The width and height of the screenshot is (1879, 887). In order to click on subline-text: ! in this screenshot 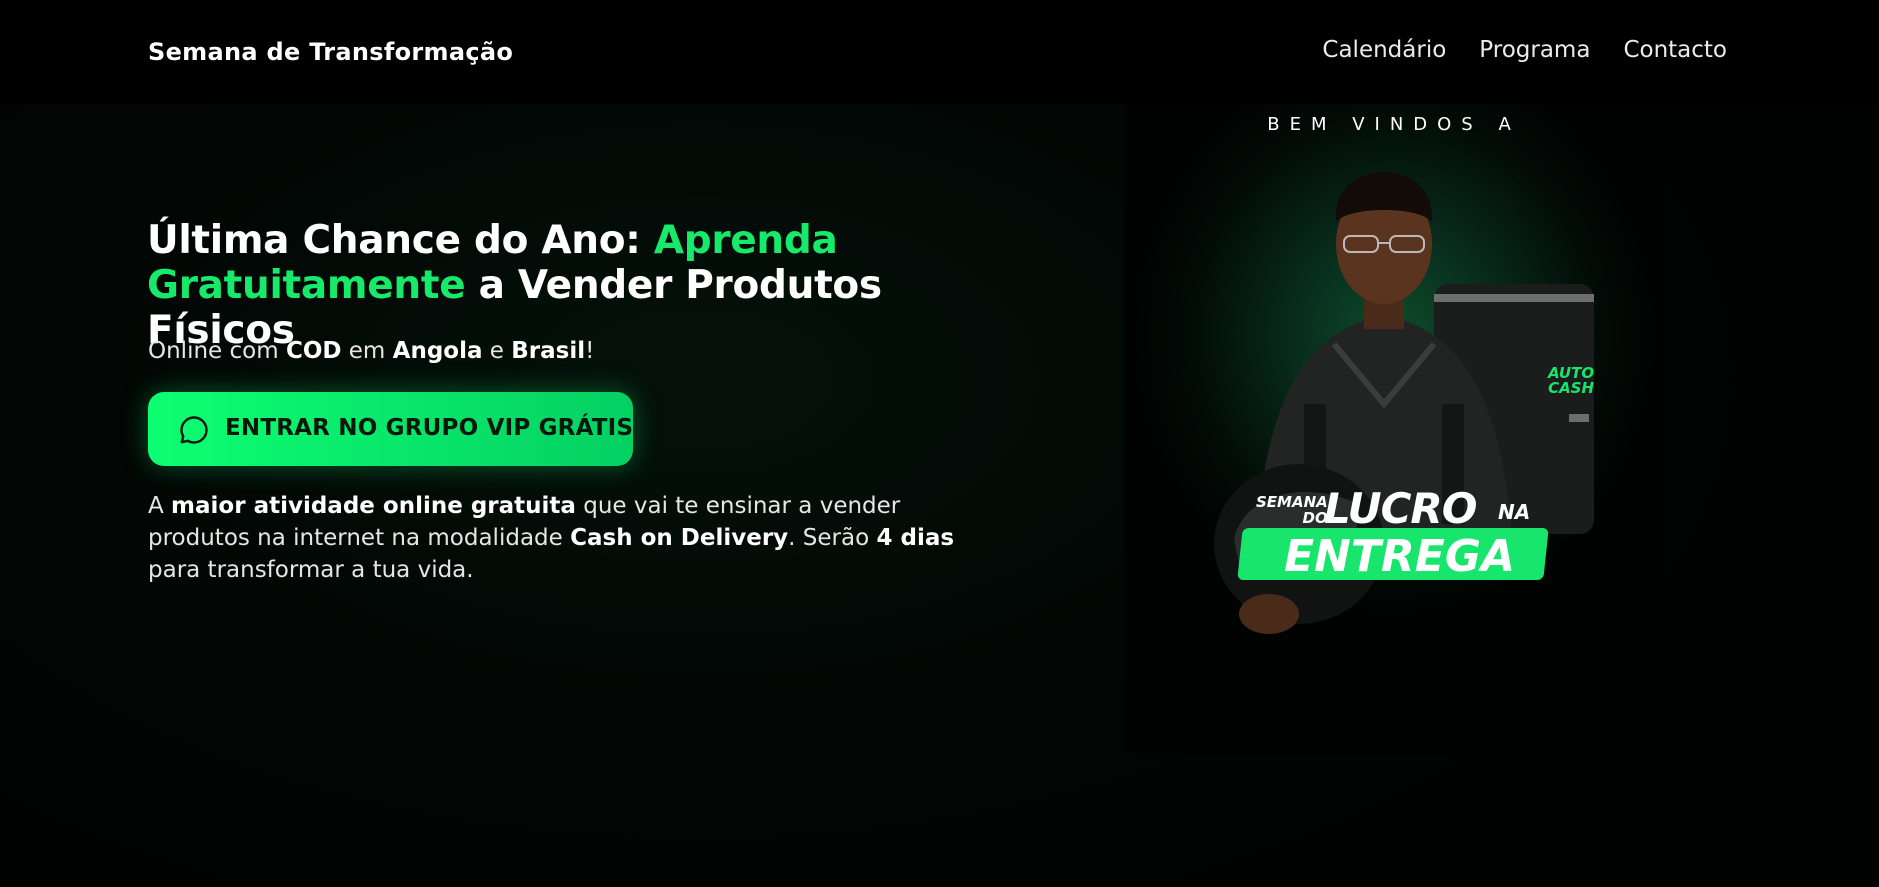, I will do `click(590, 351)`.